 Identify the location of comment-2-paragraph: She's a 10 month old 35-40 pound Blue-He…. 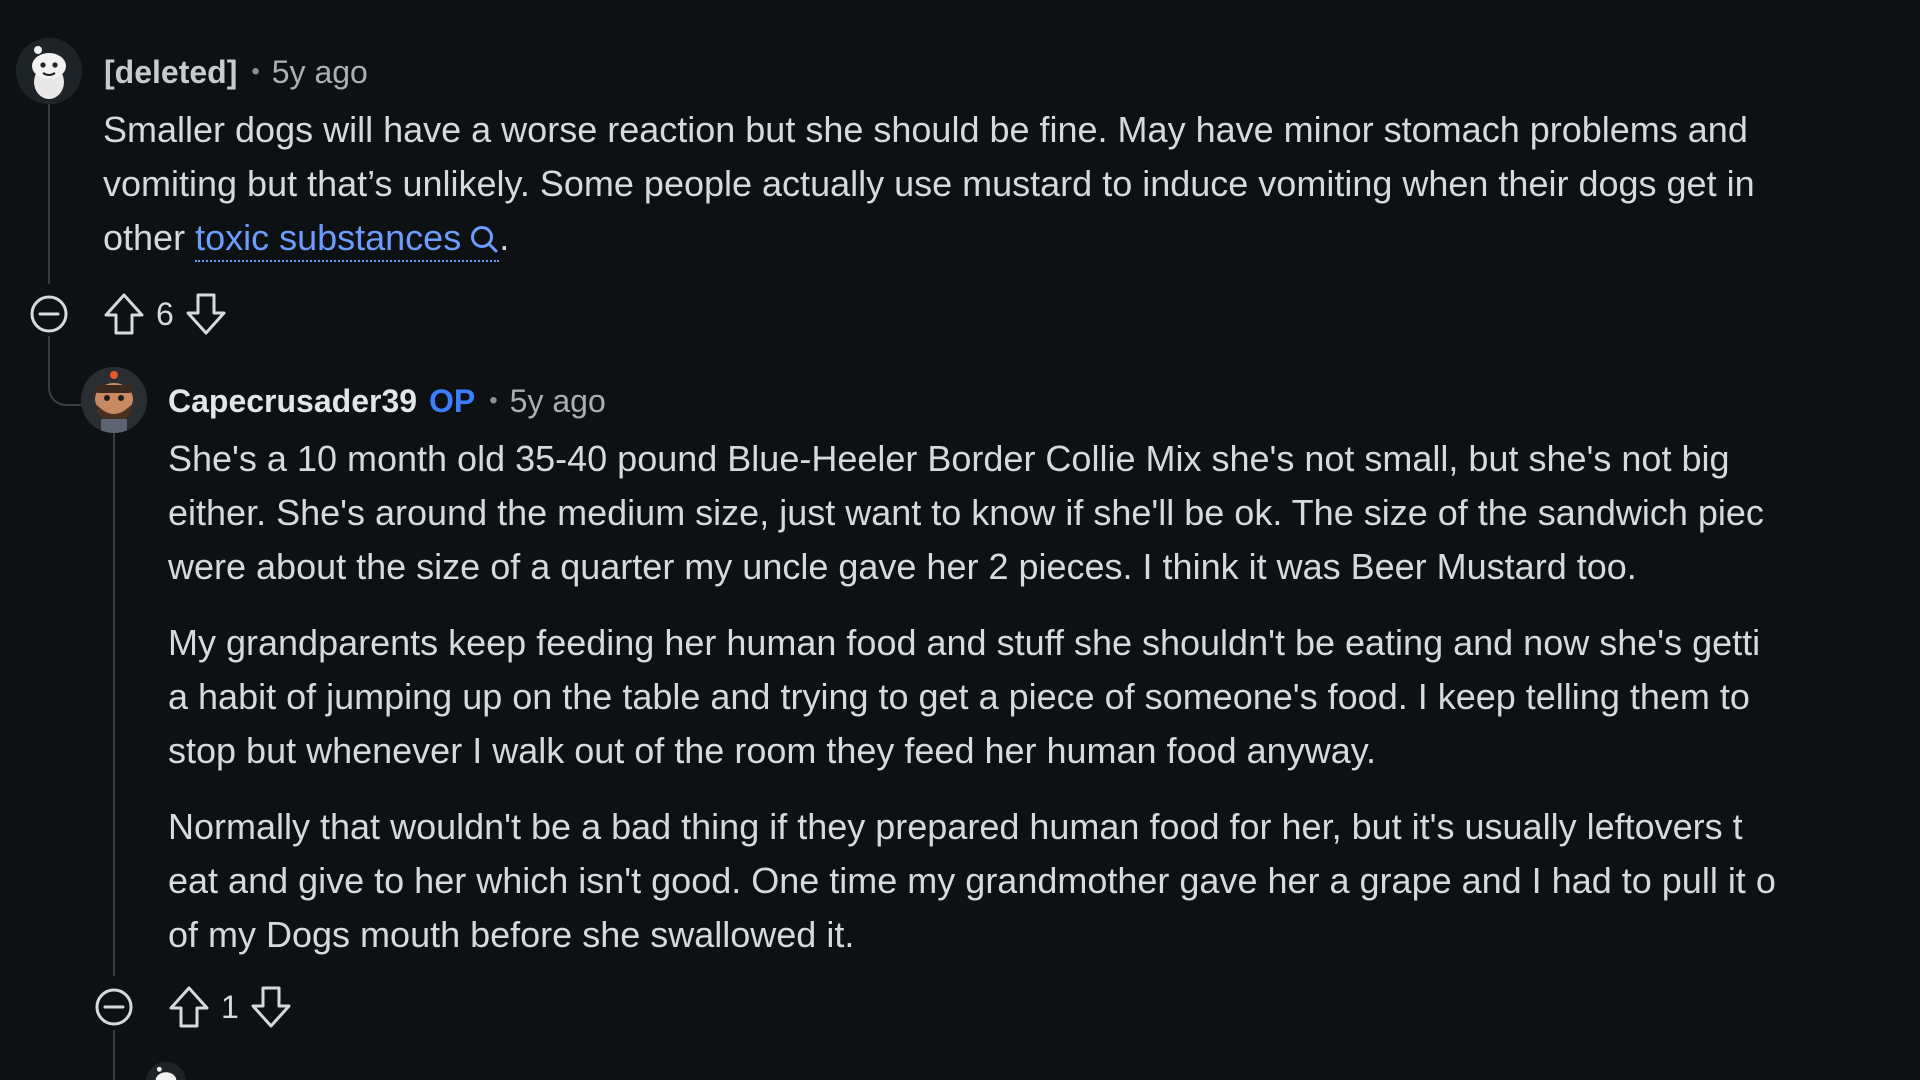
(972, 513).